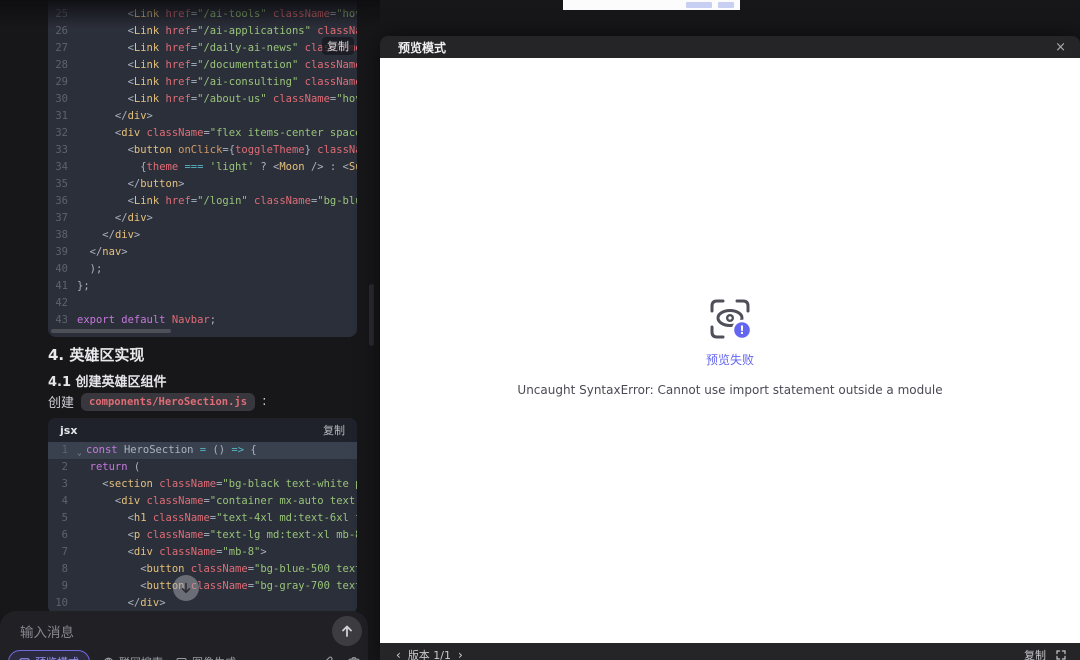 The height and width of the screenshot is (660, 1080). What do you see at coordinates (102, 252) in the screenshot?
I see `code-text: </nav>` at bounding box center [102, 252].